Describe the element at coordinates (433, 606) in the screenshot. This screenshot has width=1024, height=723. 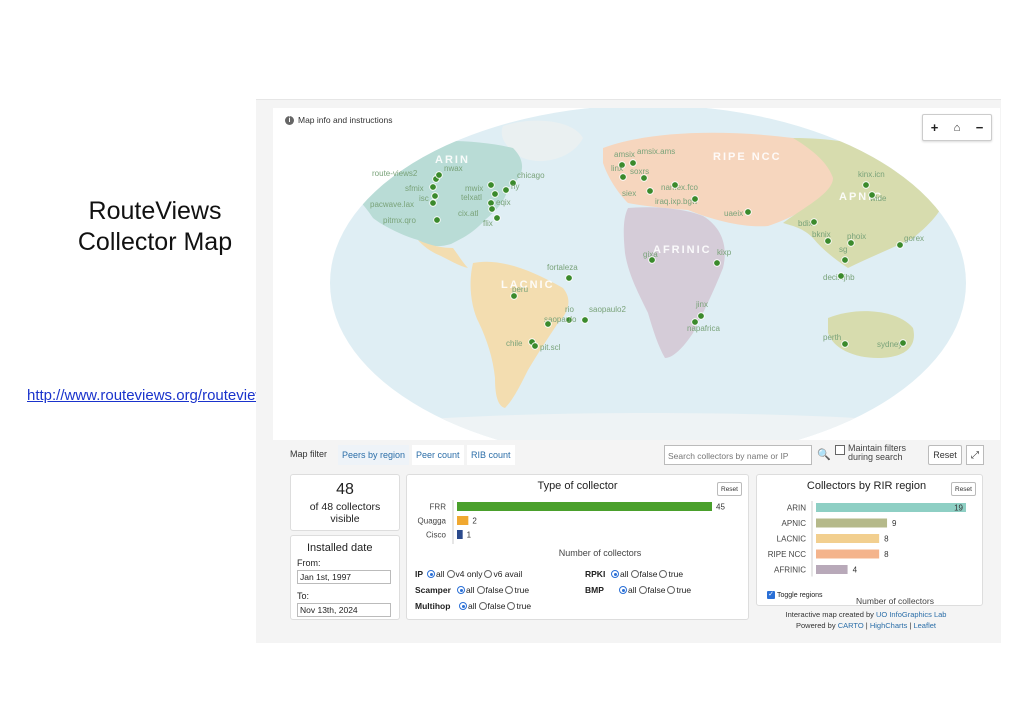
I see `multihop-filter-label: Multihop` at that location.